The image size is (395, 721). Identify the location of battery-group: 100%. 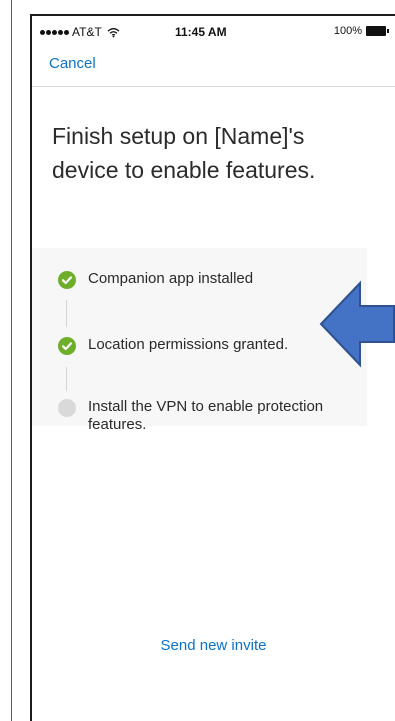
(361, 31).